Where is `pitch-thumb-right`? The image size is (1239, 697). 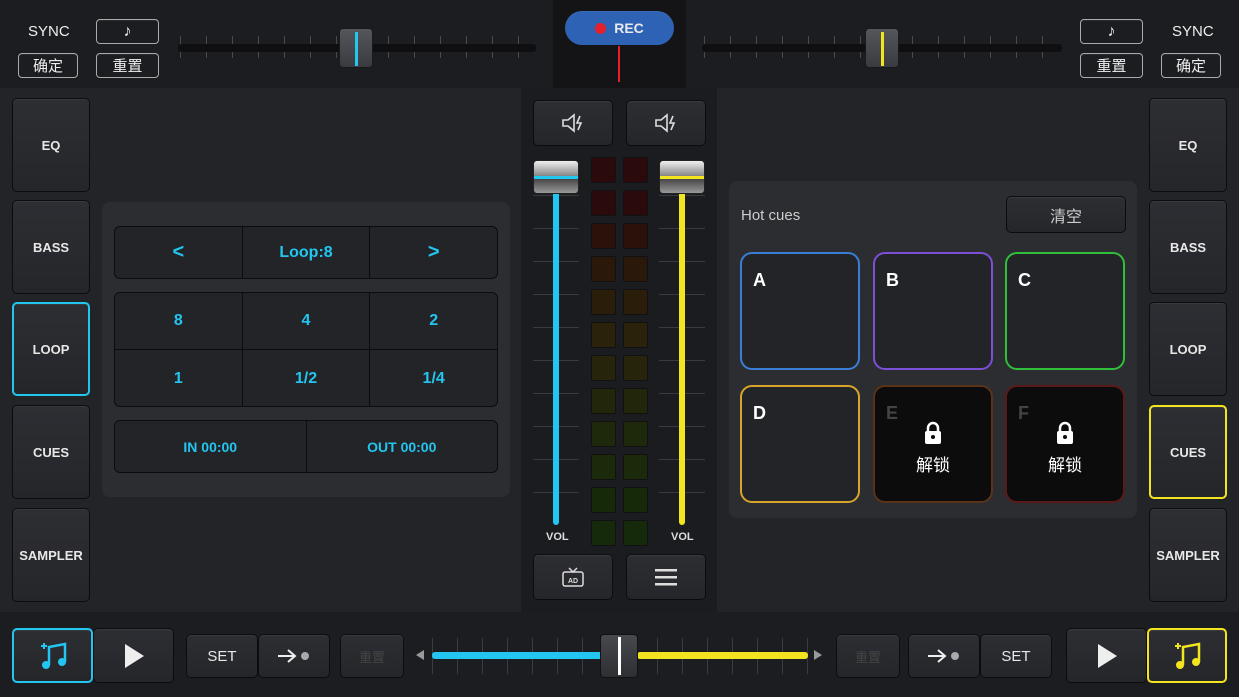 pitch-thumb-right is located at coordinates (882, 48).